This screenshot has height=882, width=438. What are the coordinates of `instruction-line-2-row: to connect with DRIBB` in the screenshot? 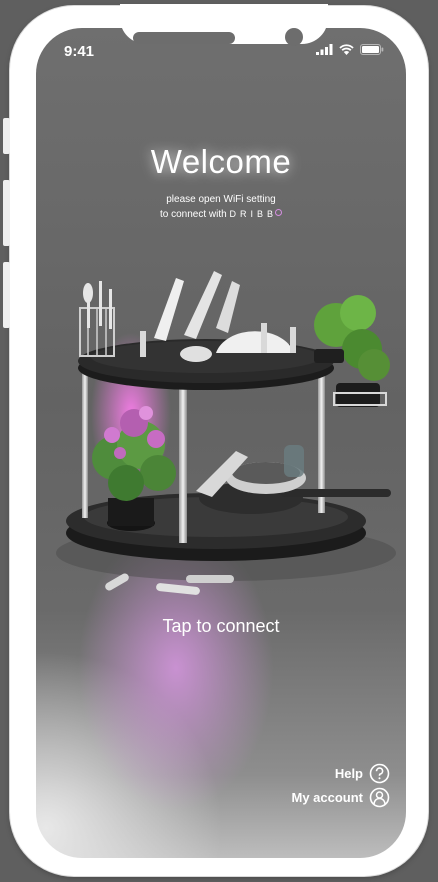 It's located at (221, 214).